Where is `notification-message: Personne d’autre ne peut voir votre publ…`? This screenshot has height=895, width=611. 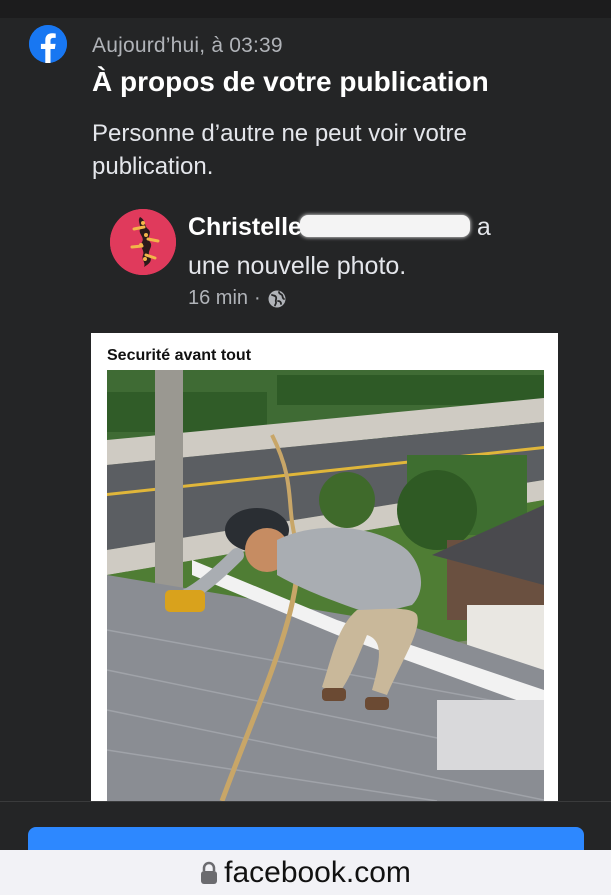 notification-message: Personne d’autre ne peut voir votre publ… is located at coordinates (279, 150).